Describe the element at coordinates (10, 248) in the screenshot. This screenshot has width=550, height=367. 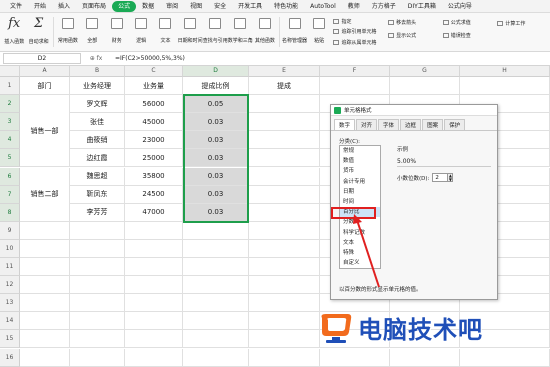
I see `row-header: 10` at that location.